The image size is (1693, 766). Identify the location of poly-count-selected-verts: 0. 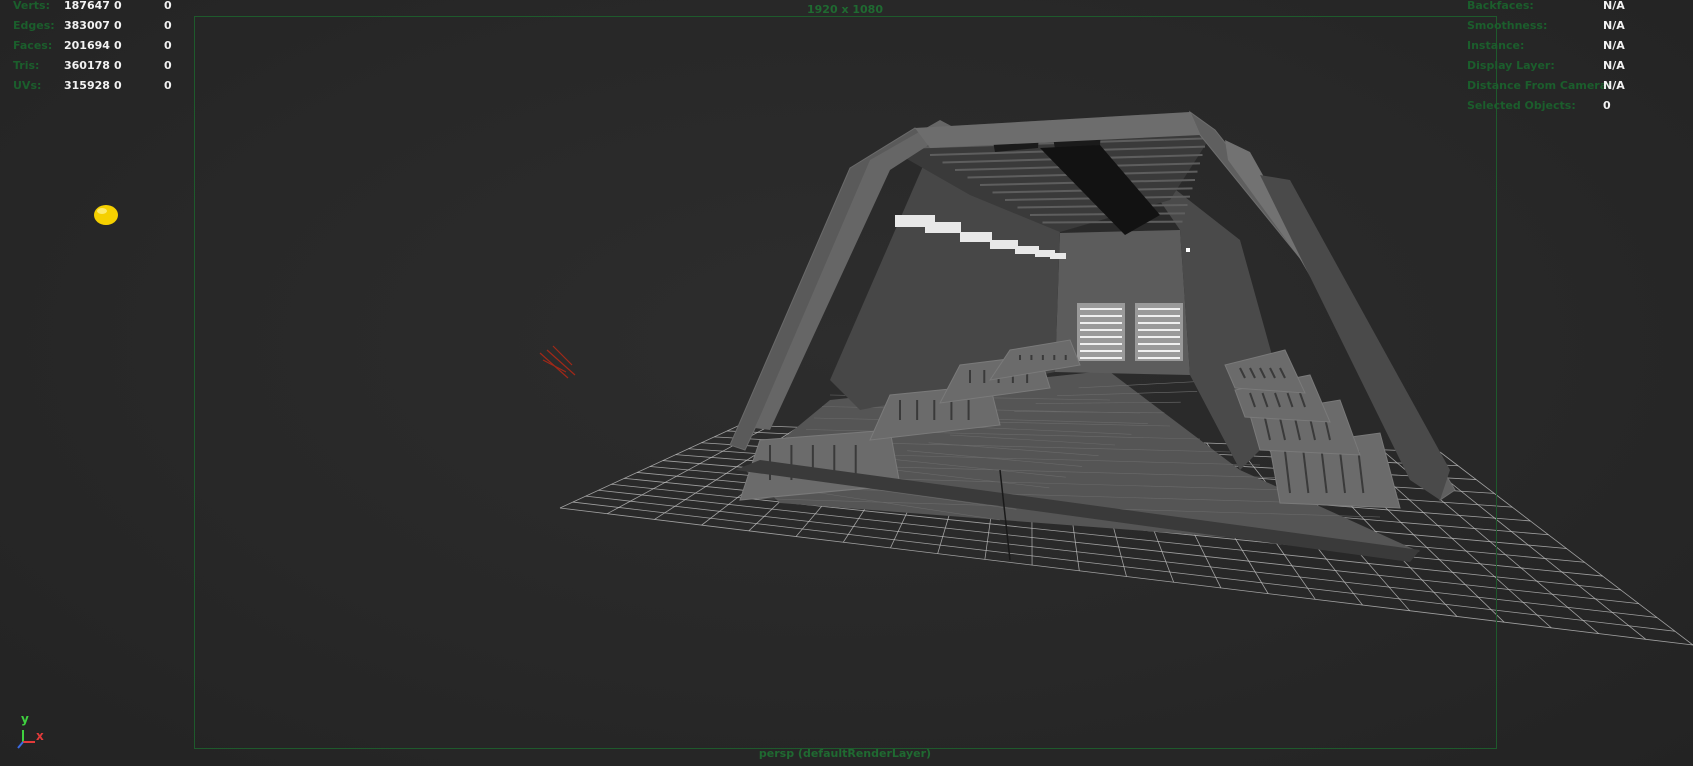
(118, 6).